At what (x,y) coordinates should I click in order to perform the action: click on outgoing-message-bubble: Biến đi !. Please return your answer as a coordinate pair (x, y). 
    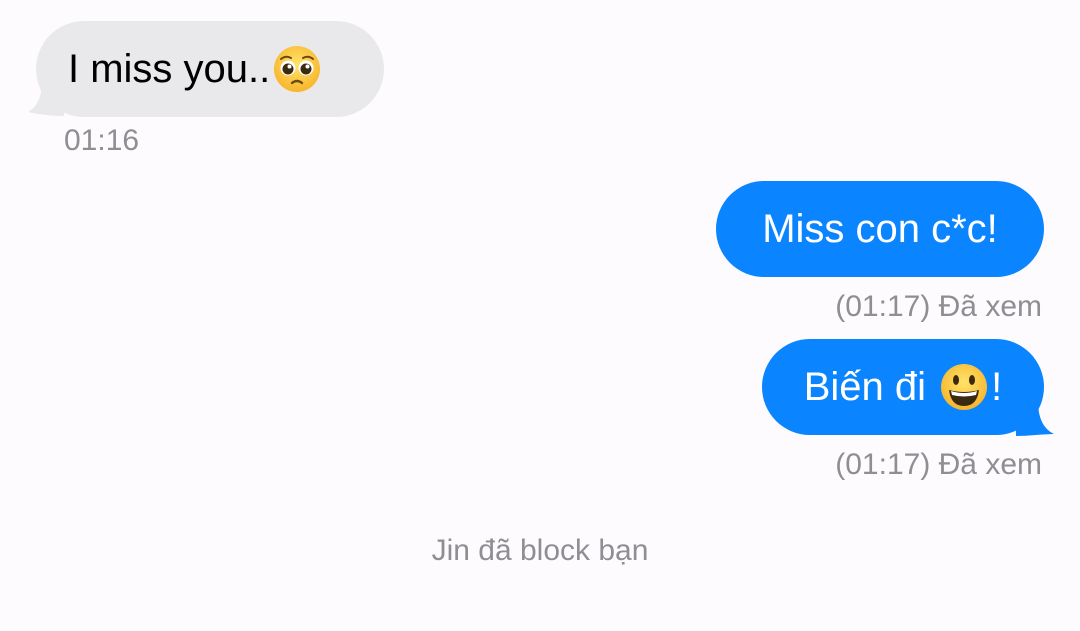
    Looking at the image, I should click on (903, 387).